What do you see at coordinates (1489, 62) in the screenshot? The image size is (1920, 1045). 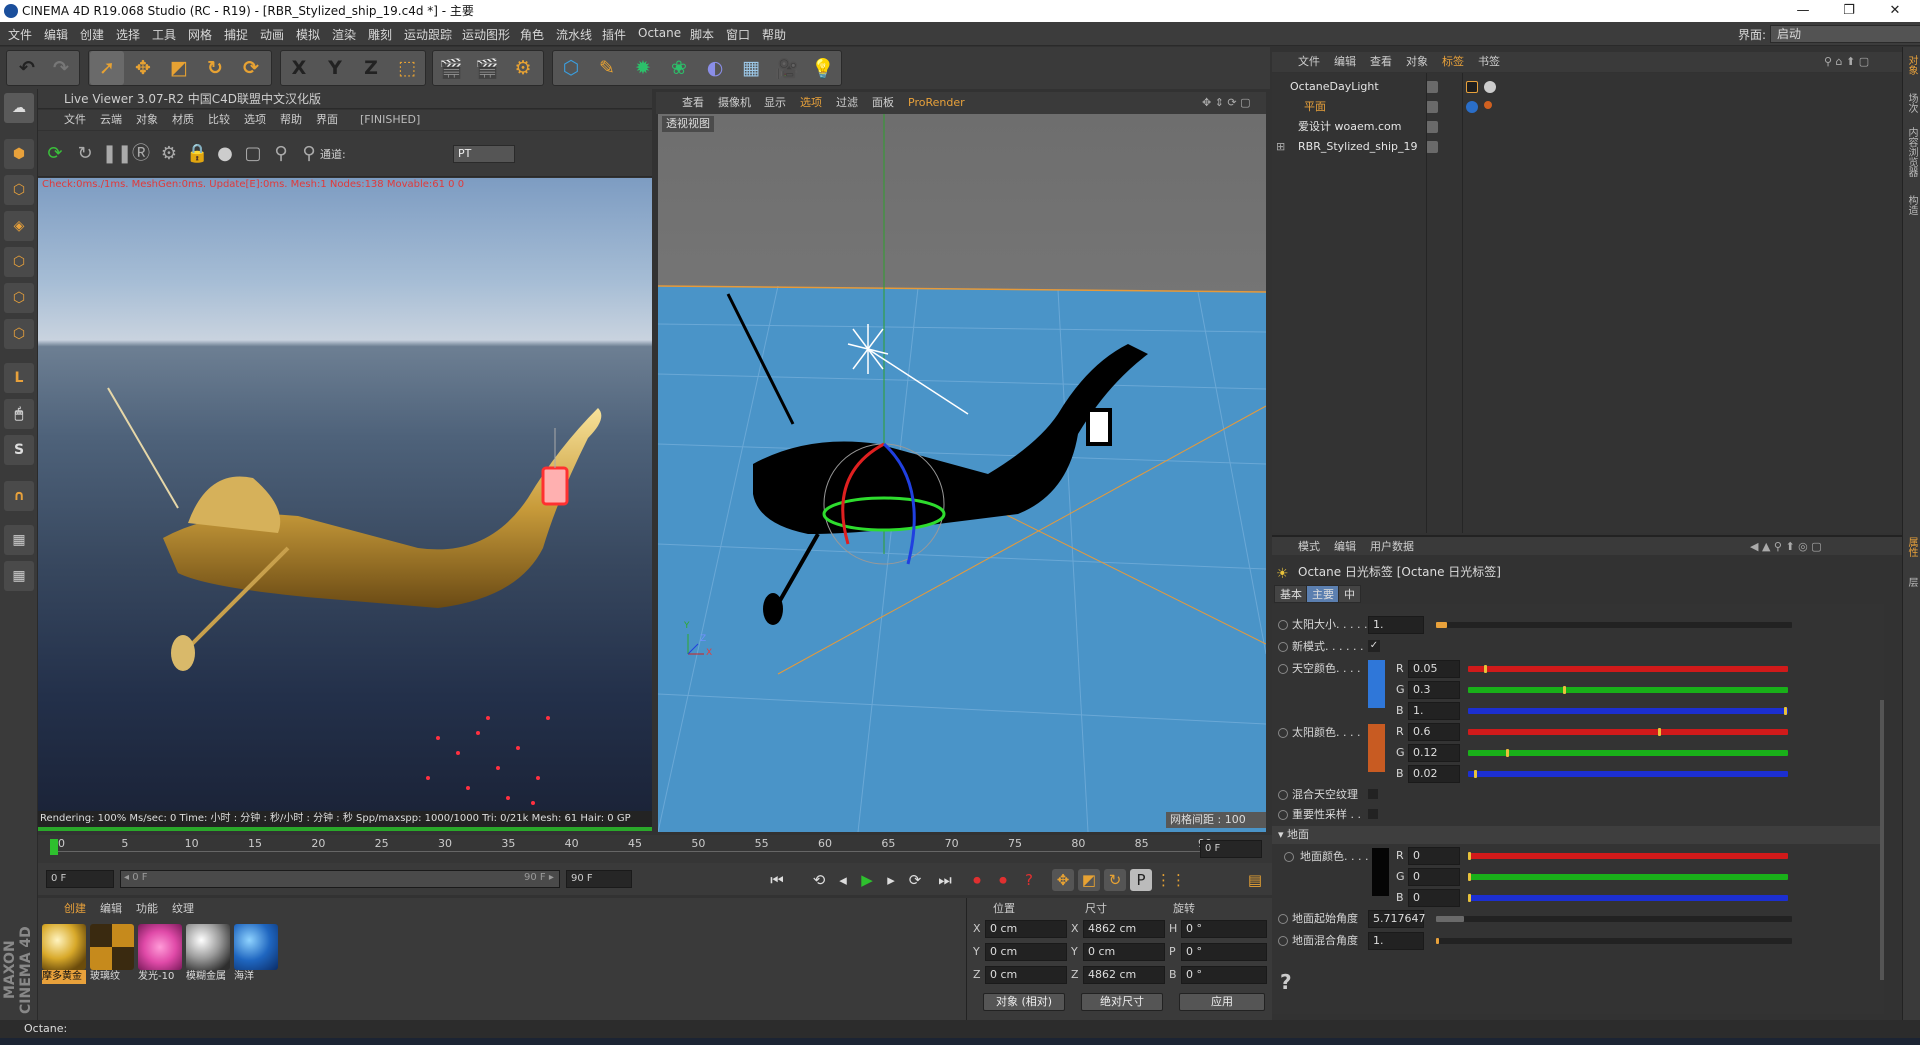 I see `om-menu-bookmarks: 书签` at bounding box center [1489, 62].